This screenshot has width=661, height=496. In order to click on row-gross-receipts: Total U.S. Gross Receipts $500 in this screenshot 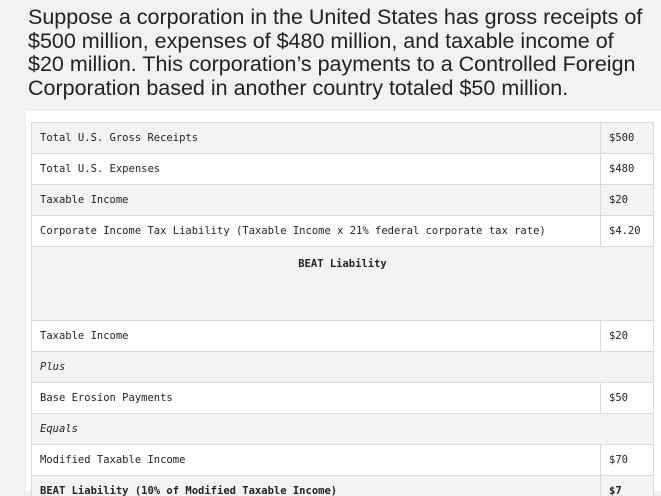, I will do `click(342, 138)`.